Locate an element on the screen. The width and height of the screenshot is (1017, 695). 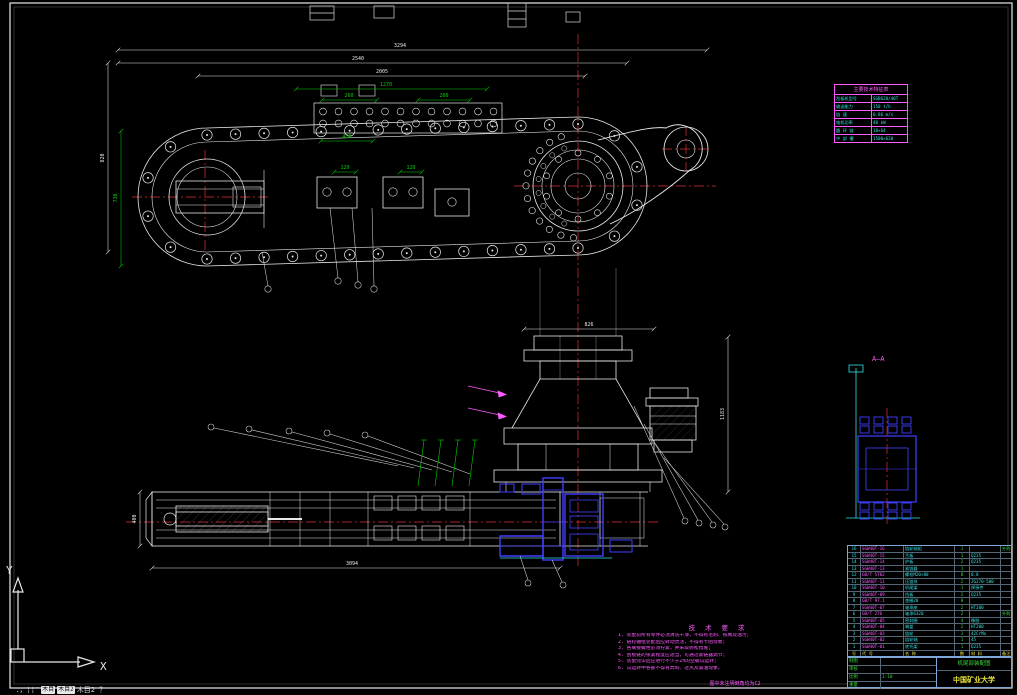
bom-cell: 外购 is located at coordinates (1006, 548).